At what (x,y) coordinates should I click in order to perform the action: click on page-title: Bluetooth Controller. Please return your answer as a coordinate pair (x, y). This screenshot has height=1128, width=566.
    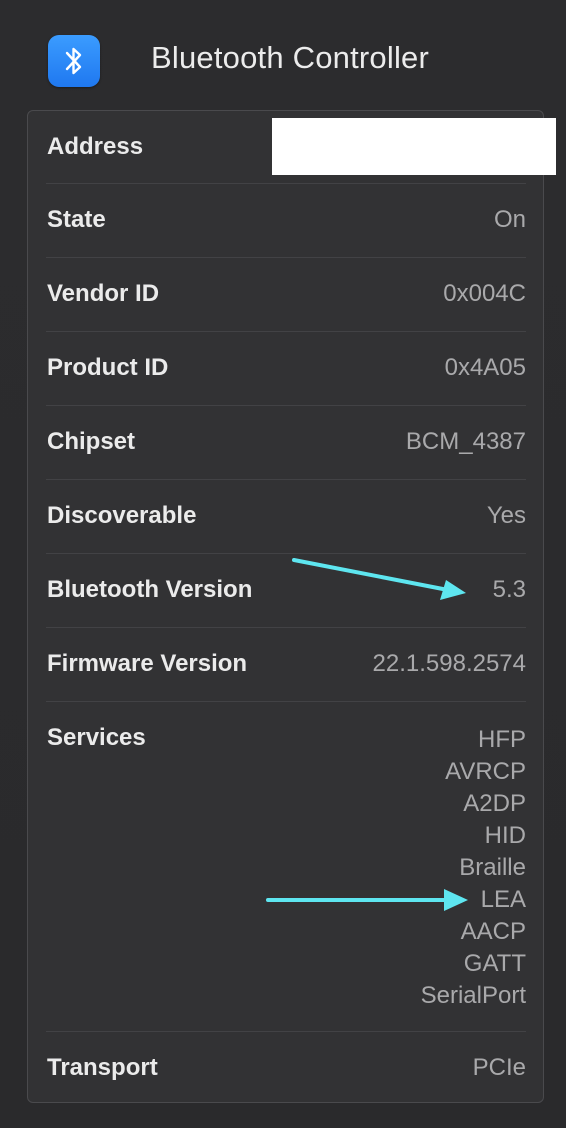
    Looking at the image, I should click on (290, 57).